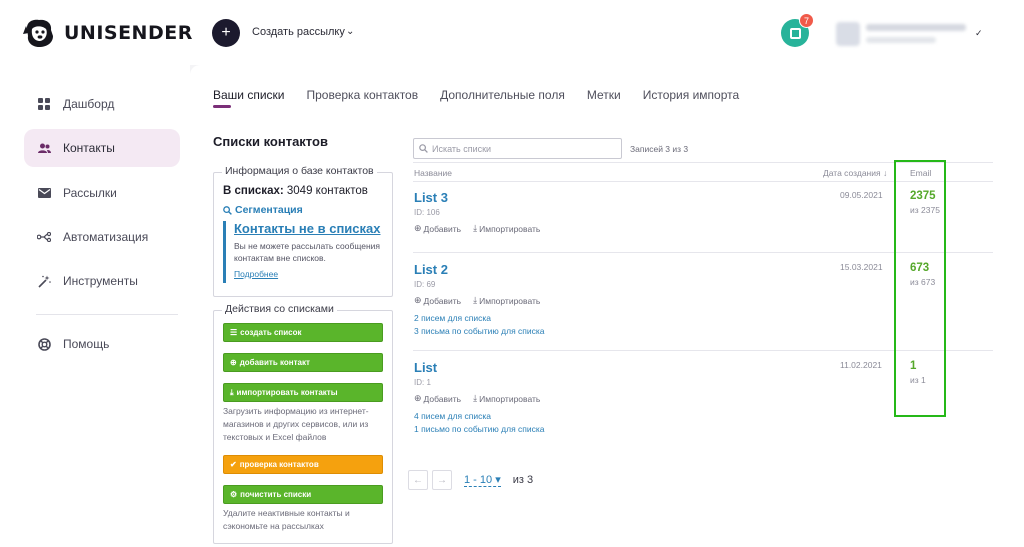 Image resolution: width=1024 pixels, height=547 pixels. I want to click on learn-more-link: Подробнее, so click(256, 274).